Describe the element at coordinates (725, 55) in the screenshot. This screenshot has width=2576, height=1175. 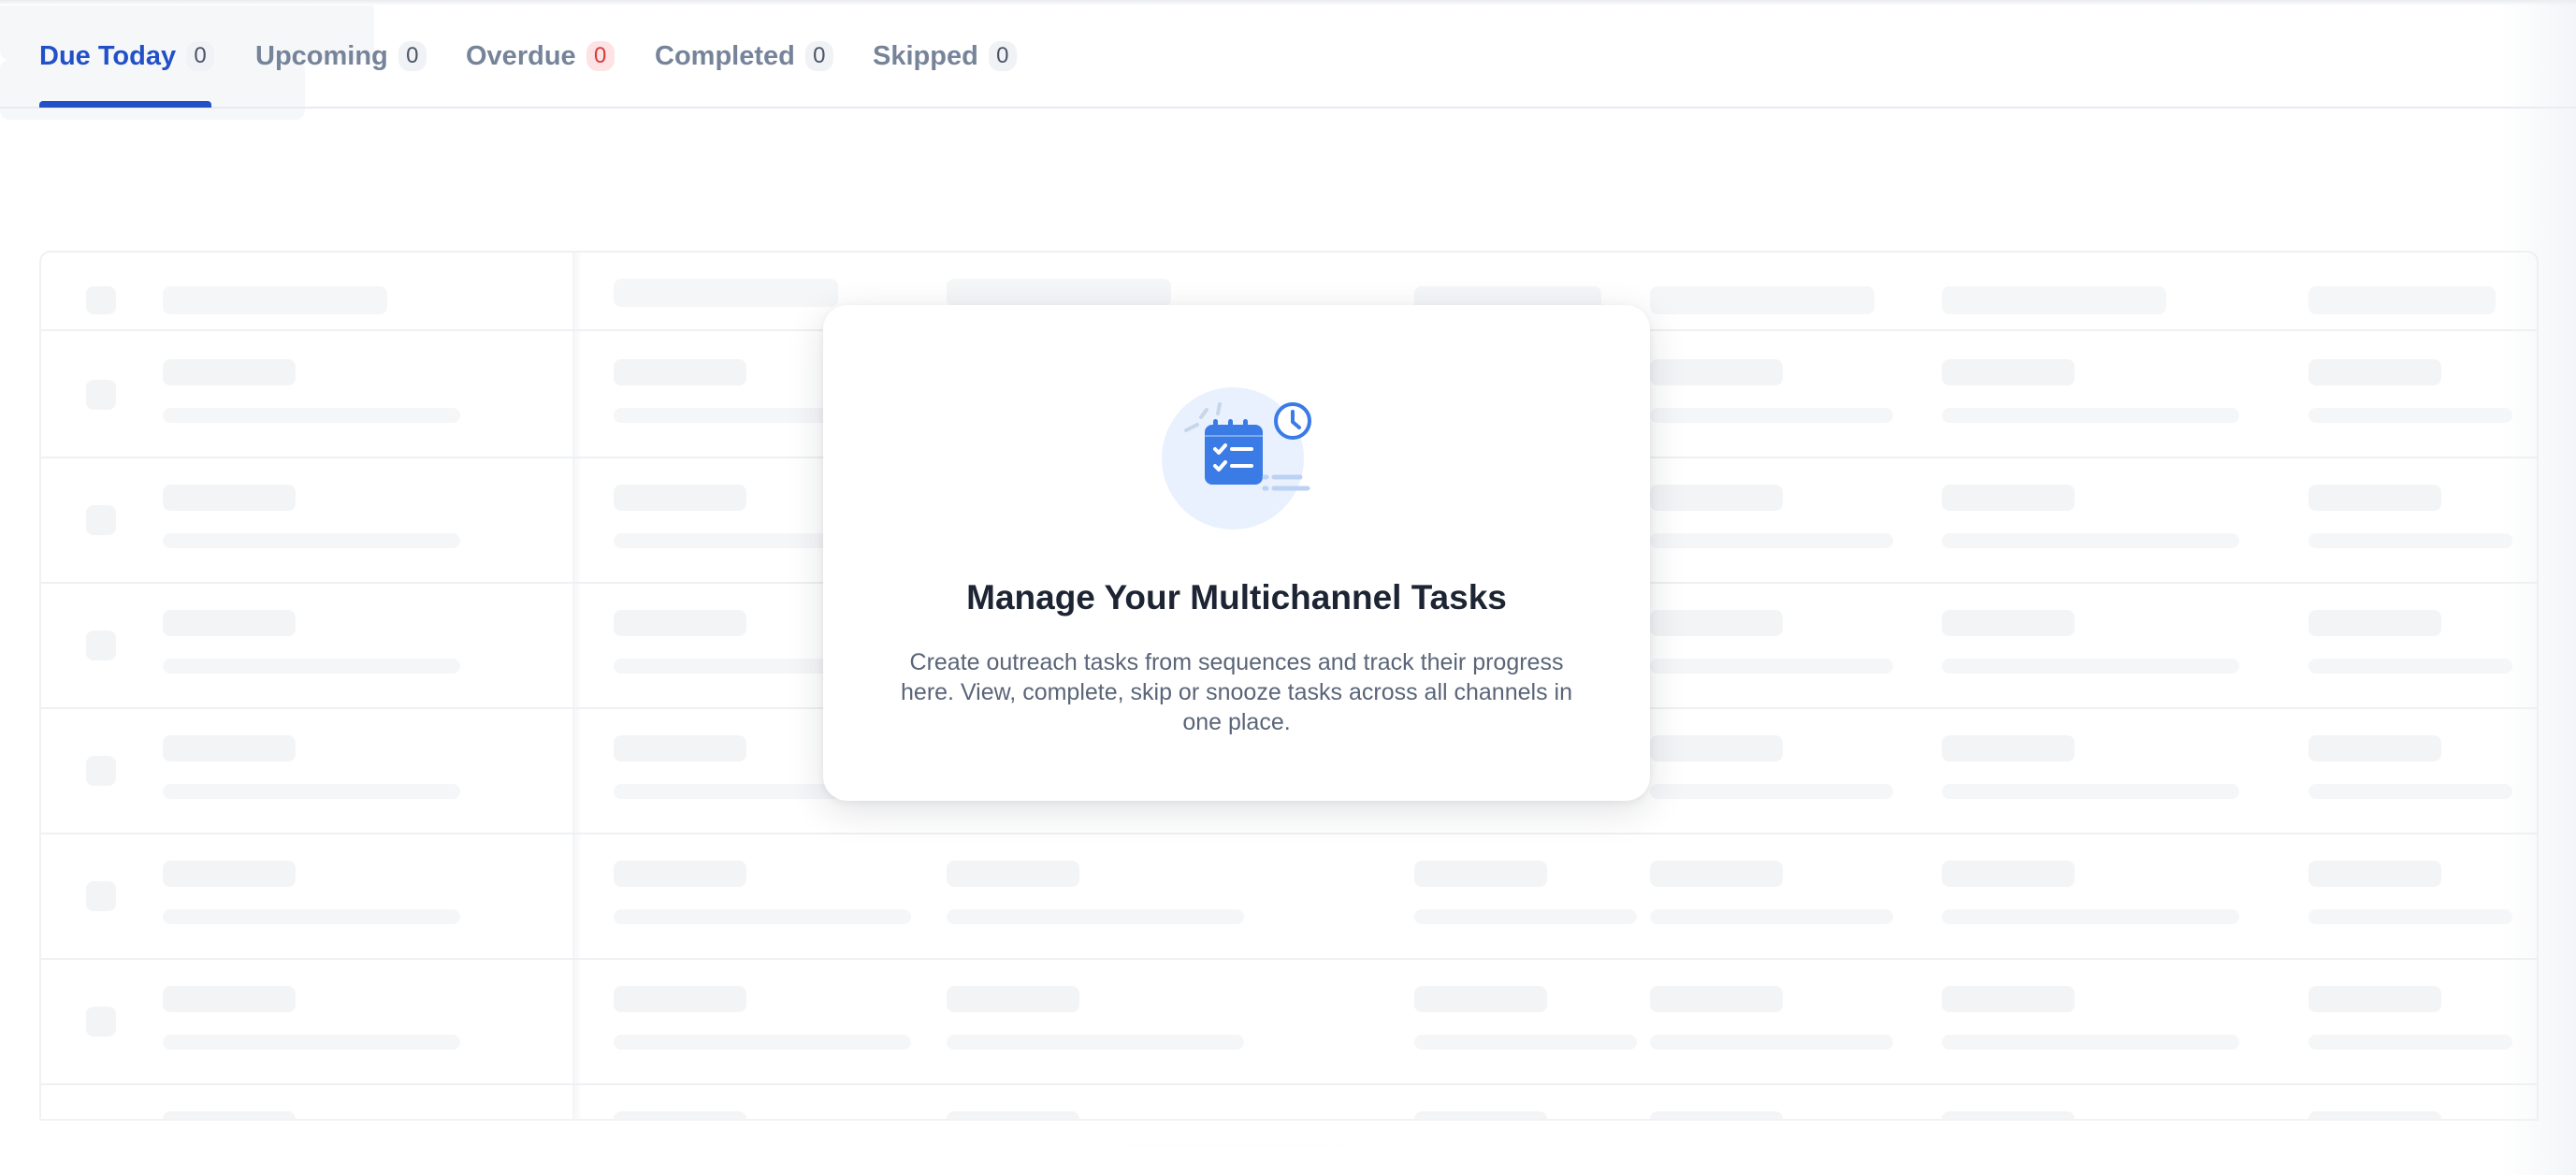
I see `tab-label: Completed` at that location.